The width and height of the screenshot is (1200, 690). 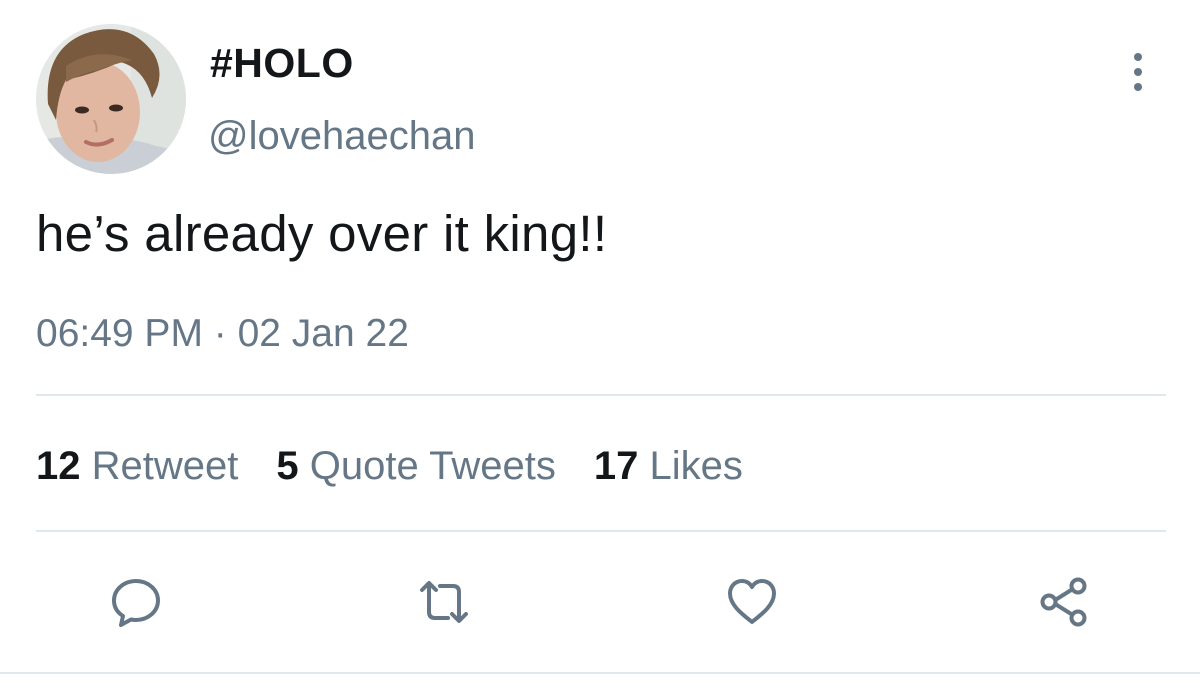 What do you see at coordinates (282, 63) in the screenshot?
I see `display-name: #HOLO` at bounding box center [282, 63].